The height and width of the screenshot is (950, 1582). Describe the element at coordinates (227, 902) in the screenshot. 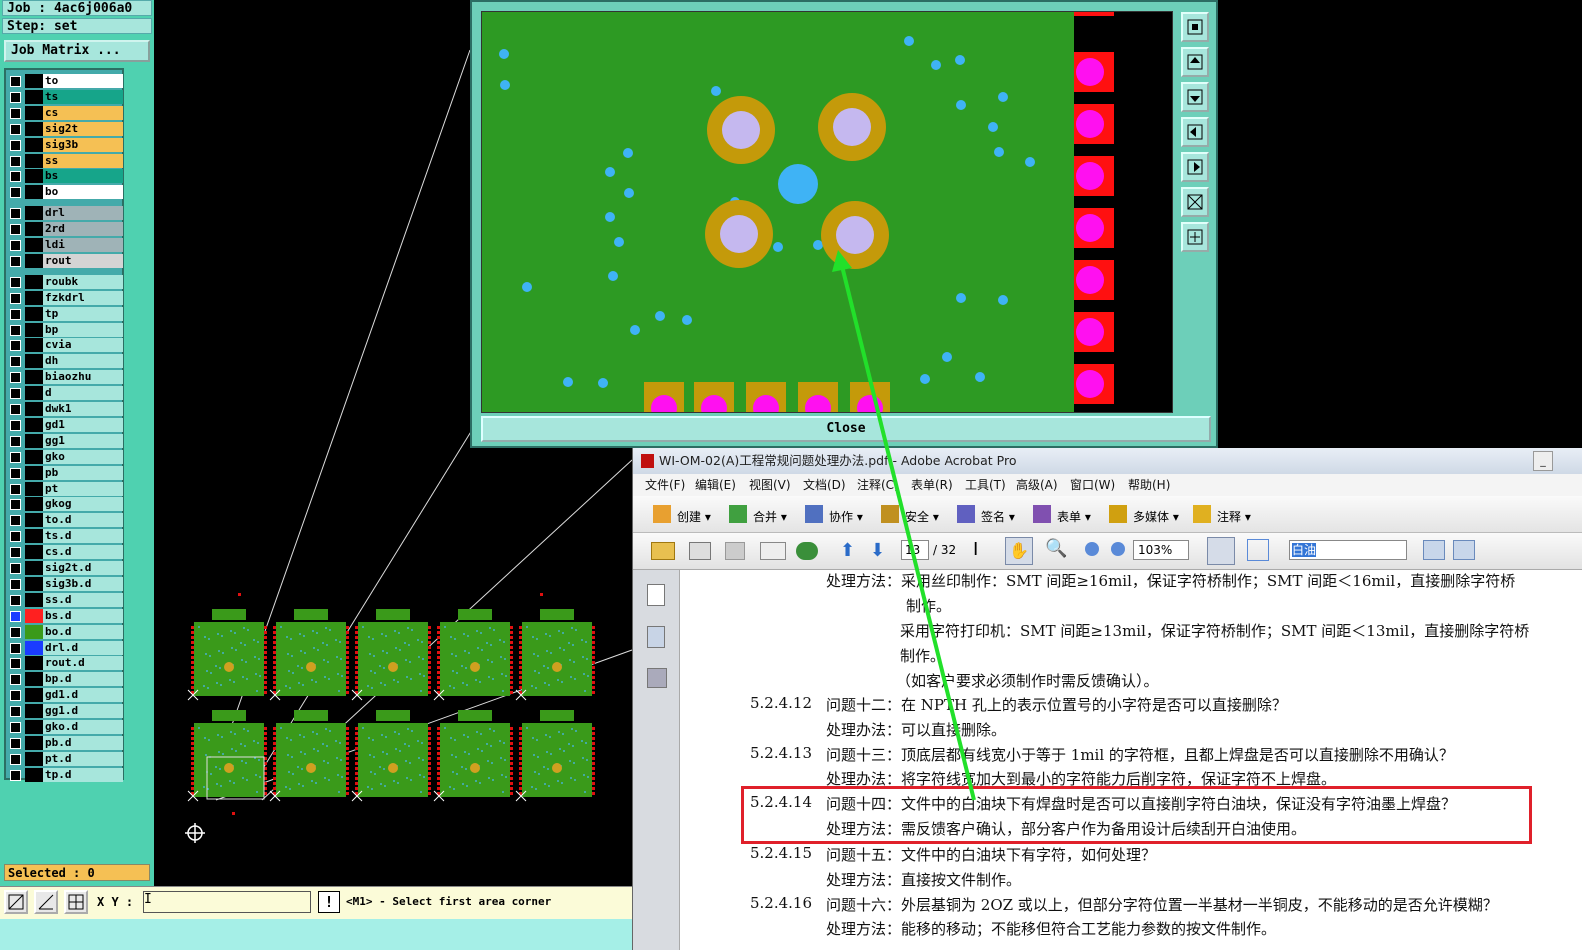

I see `xy-input: I` at that location.